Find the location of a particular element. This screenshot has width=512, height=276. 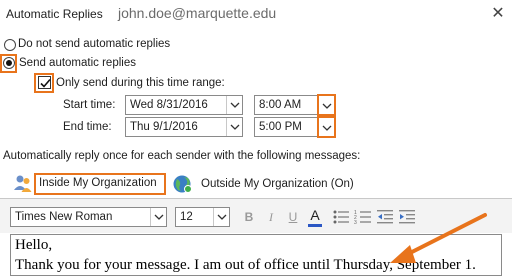

end-date-value: Thu 9/1/2016 is located at coordinates (164, 127).